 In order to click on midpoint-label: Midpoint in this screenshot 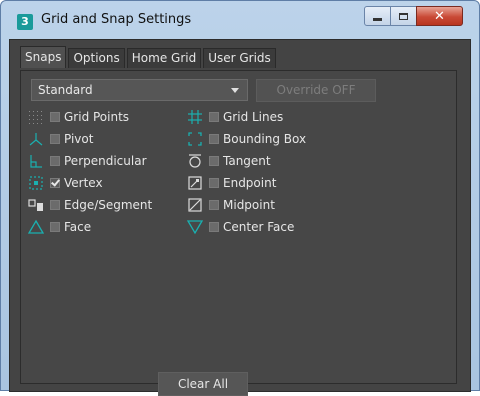, I will do `click(249, 205)`.